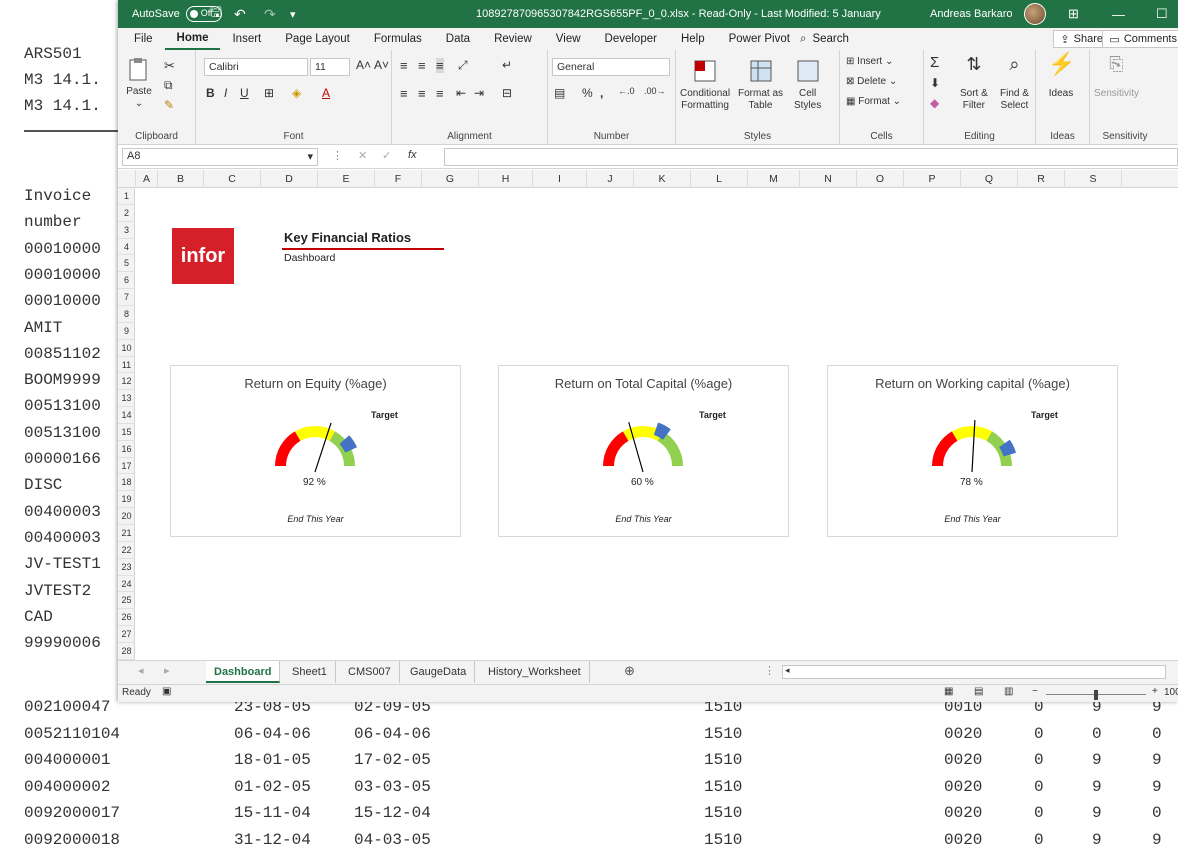  I want to click on row-header: 1, so click(126, 196).